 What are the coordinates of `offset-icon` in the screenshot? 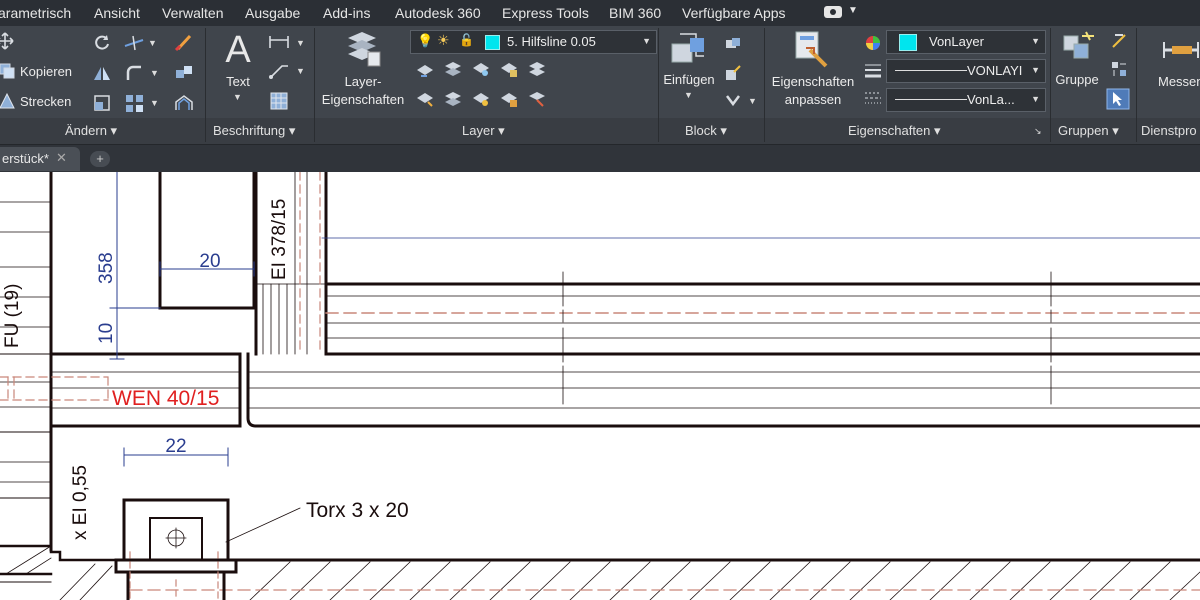 It's located at (184, 103).